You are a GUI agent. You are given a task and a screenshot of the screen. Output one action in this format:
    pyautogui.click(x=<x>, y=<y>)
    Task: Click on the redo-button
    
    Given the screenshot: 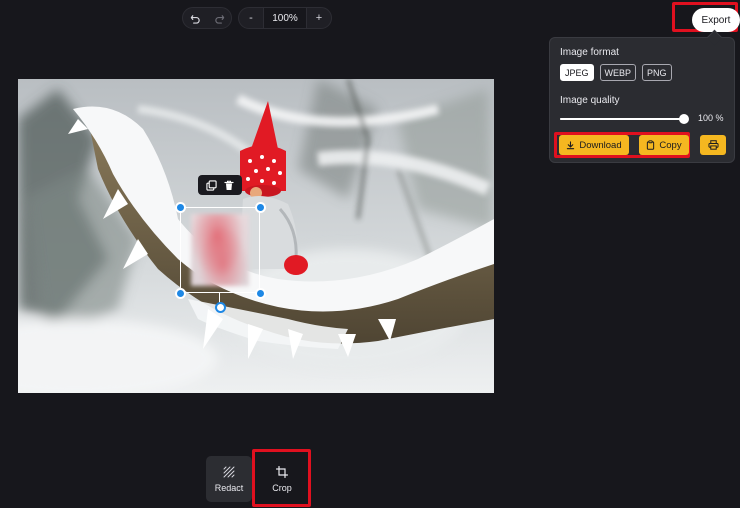 What is the action you would take?
    pyautogui.click(x=219, y=18)
    